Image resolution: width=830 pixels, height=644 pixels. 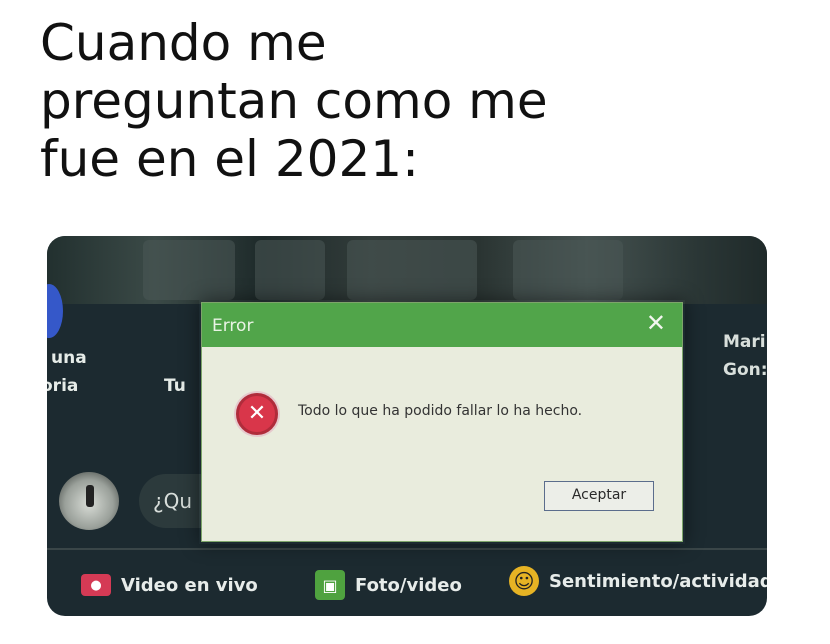 What do you see at coordinates (257, 414) in the screenshot?
I see `error-icon: ✕` at bounding box center [257, 414].